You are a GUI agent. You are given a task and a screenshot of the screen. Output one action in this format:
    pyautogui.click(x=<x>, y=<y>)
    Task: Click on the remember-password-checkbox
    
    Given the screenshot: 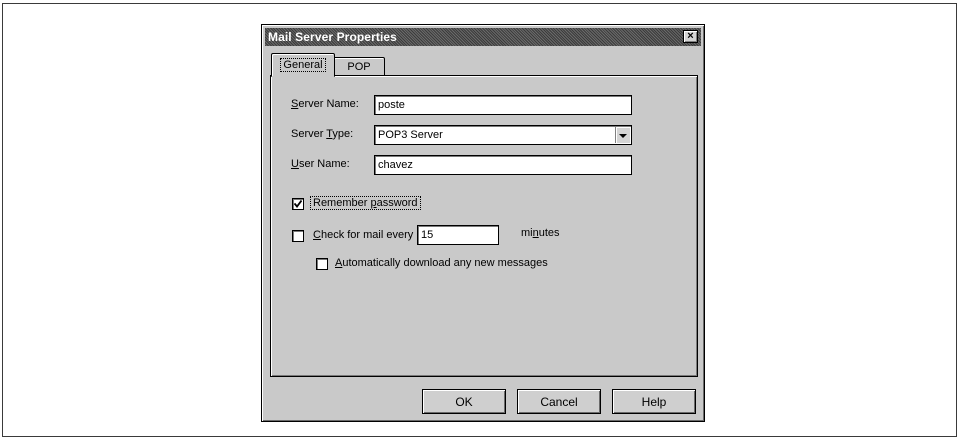 What is the action you would take?
    pyautogui.click(x=298, y=204)
    